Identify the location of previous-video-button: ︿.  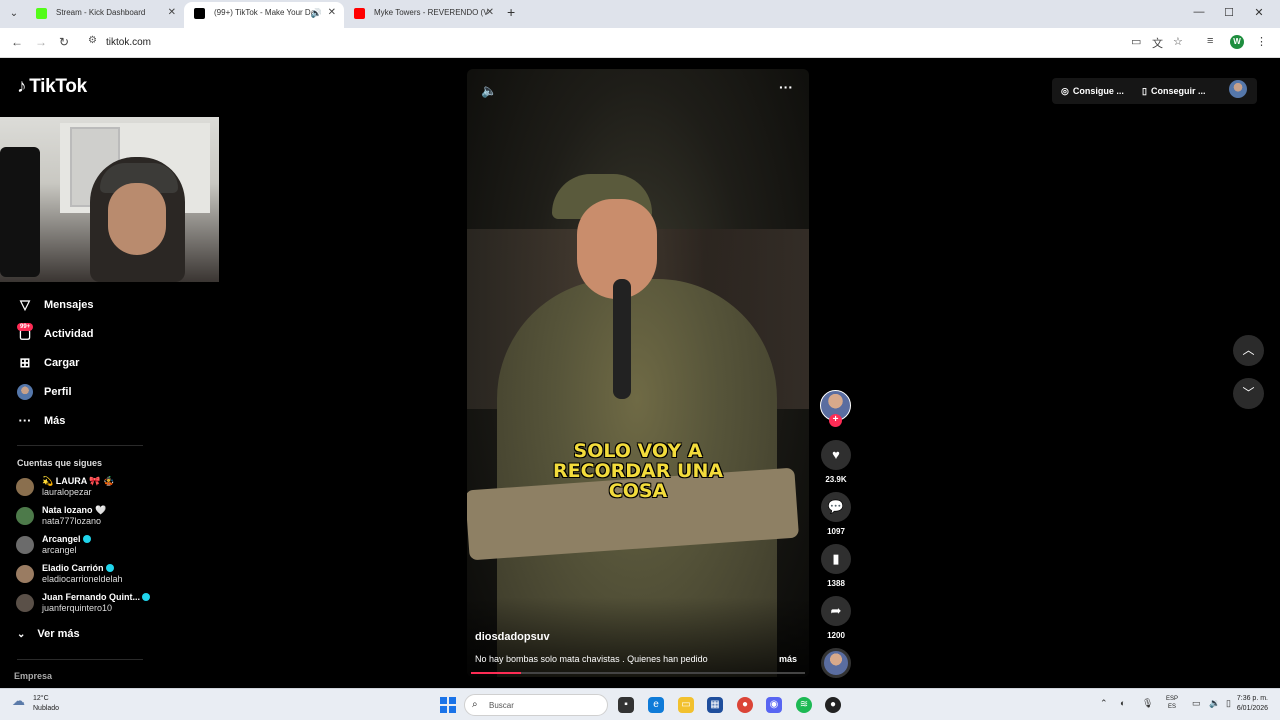
(1248, 350).